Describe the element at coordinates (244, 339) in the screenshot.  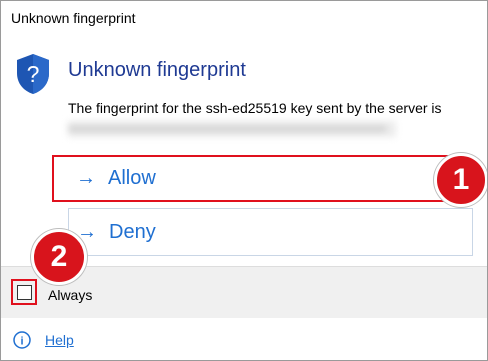
I see `help-row: i Help` at that location.